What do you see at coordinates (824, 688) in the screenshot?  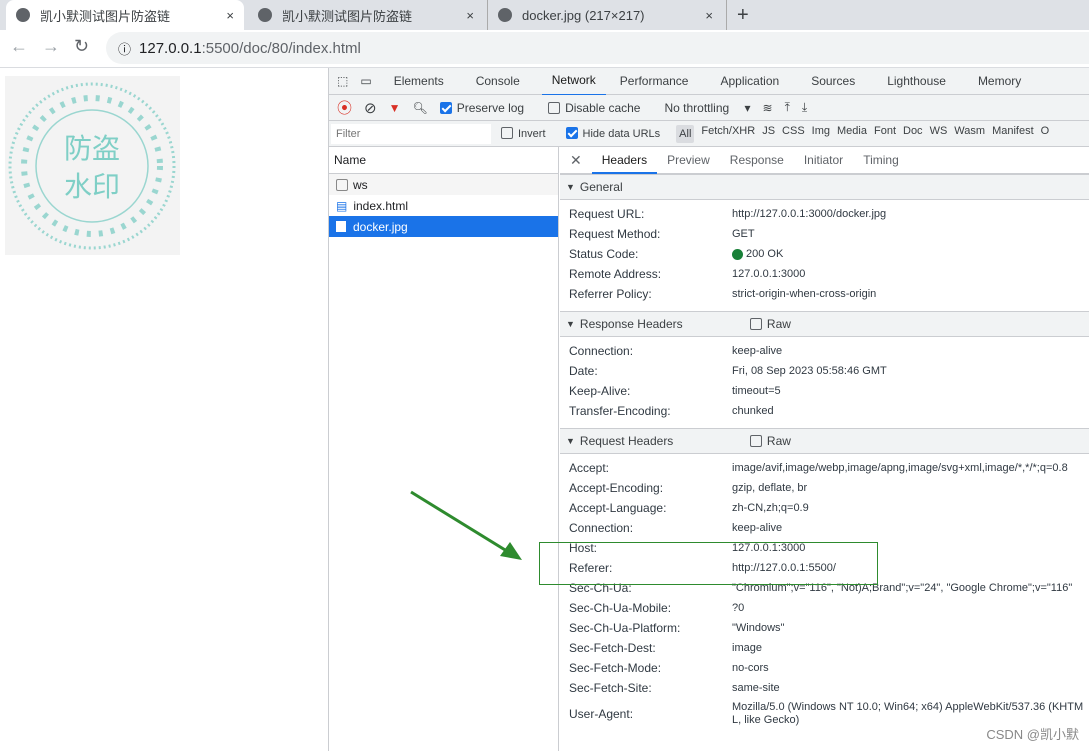 I see `header-row: Sec-Fetch-Site: same-site` at bounding box center [824, 688].